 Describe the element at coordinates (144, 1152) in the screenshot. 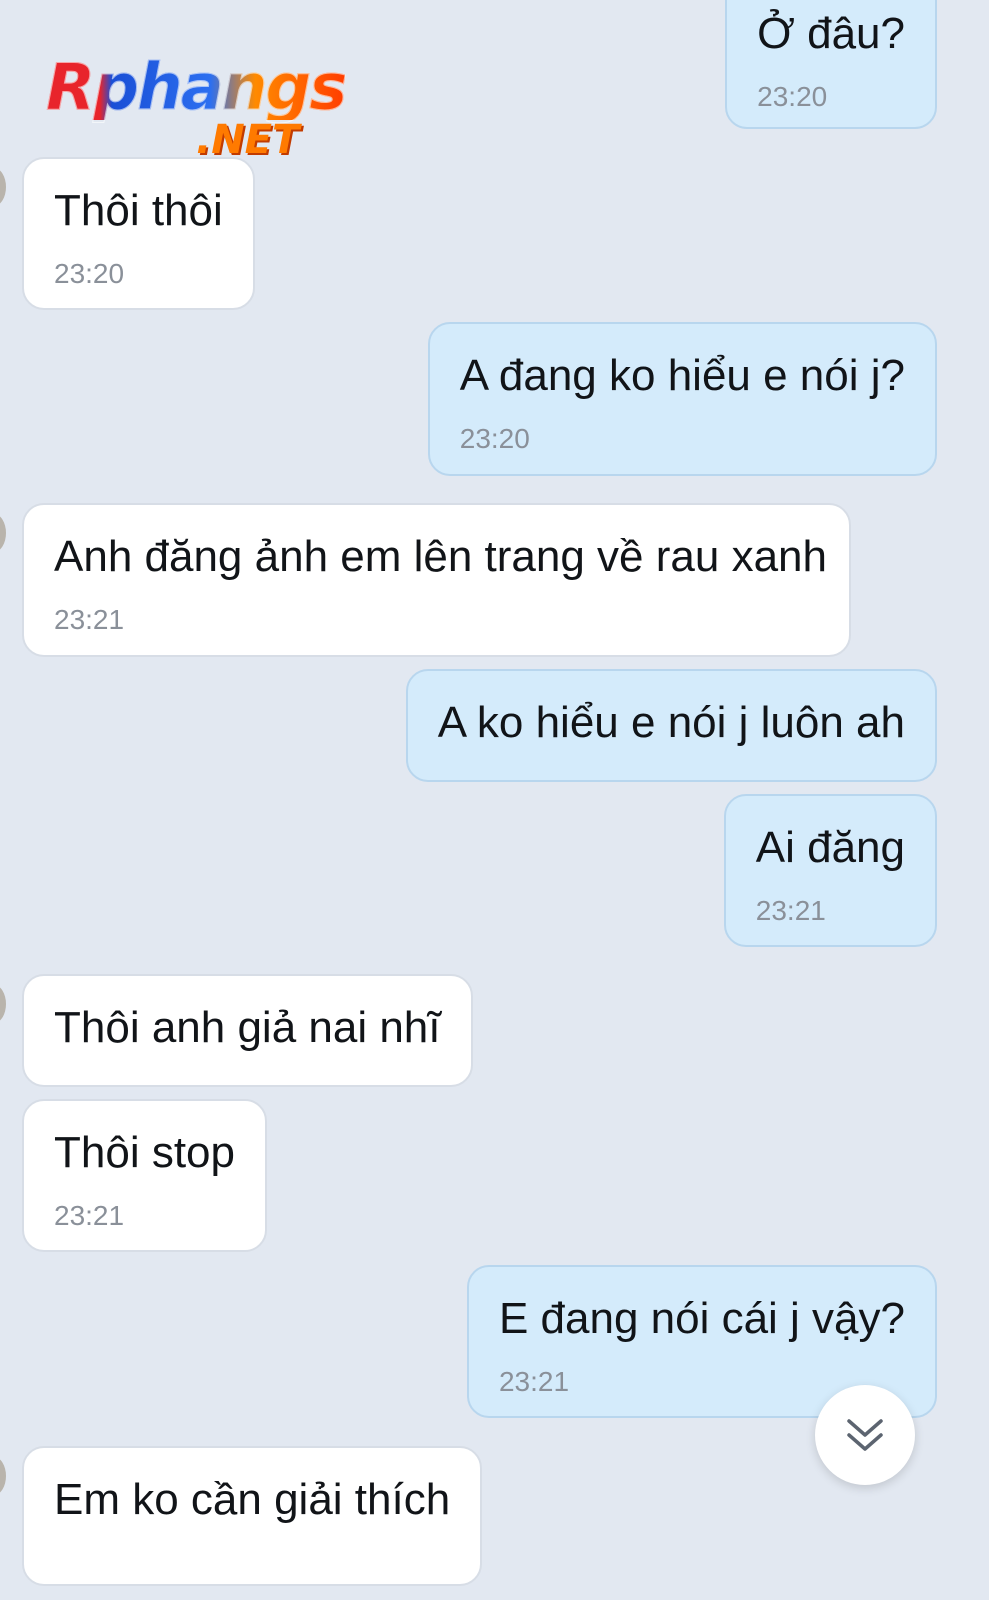

I see `message-text: Thôi stop` at that location.